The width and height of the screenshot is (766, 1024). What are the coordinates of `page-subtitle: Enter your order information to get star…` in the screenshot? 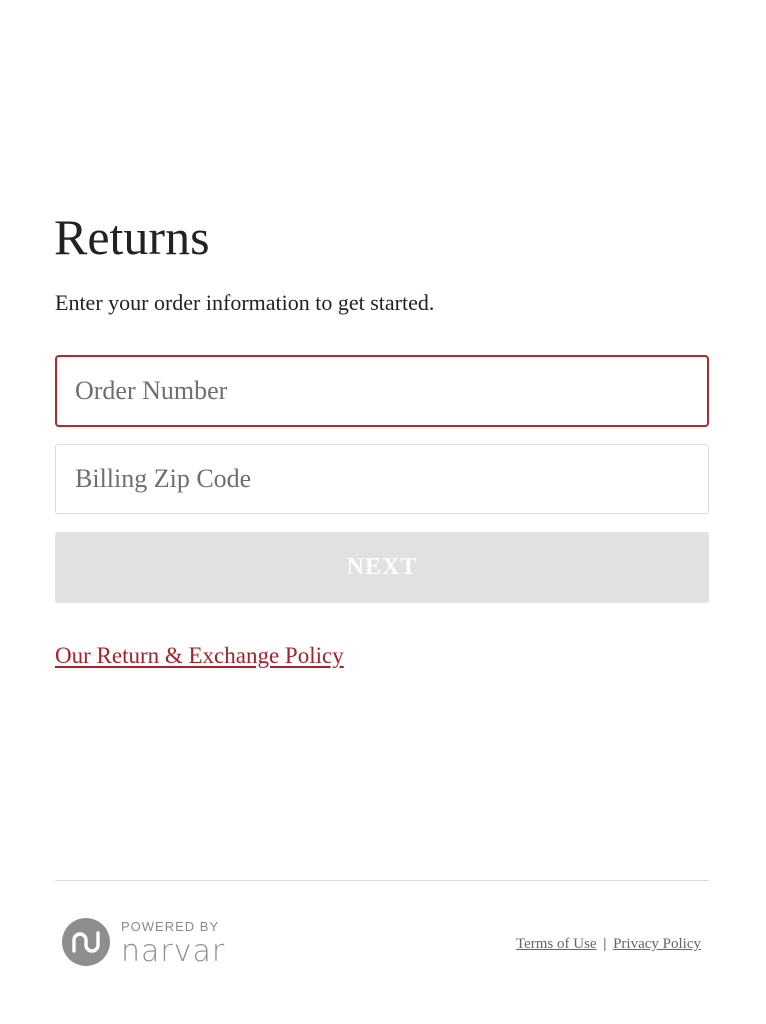 It's located at (245, 302).